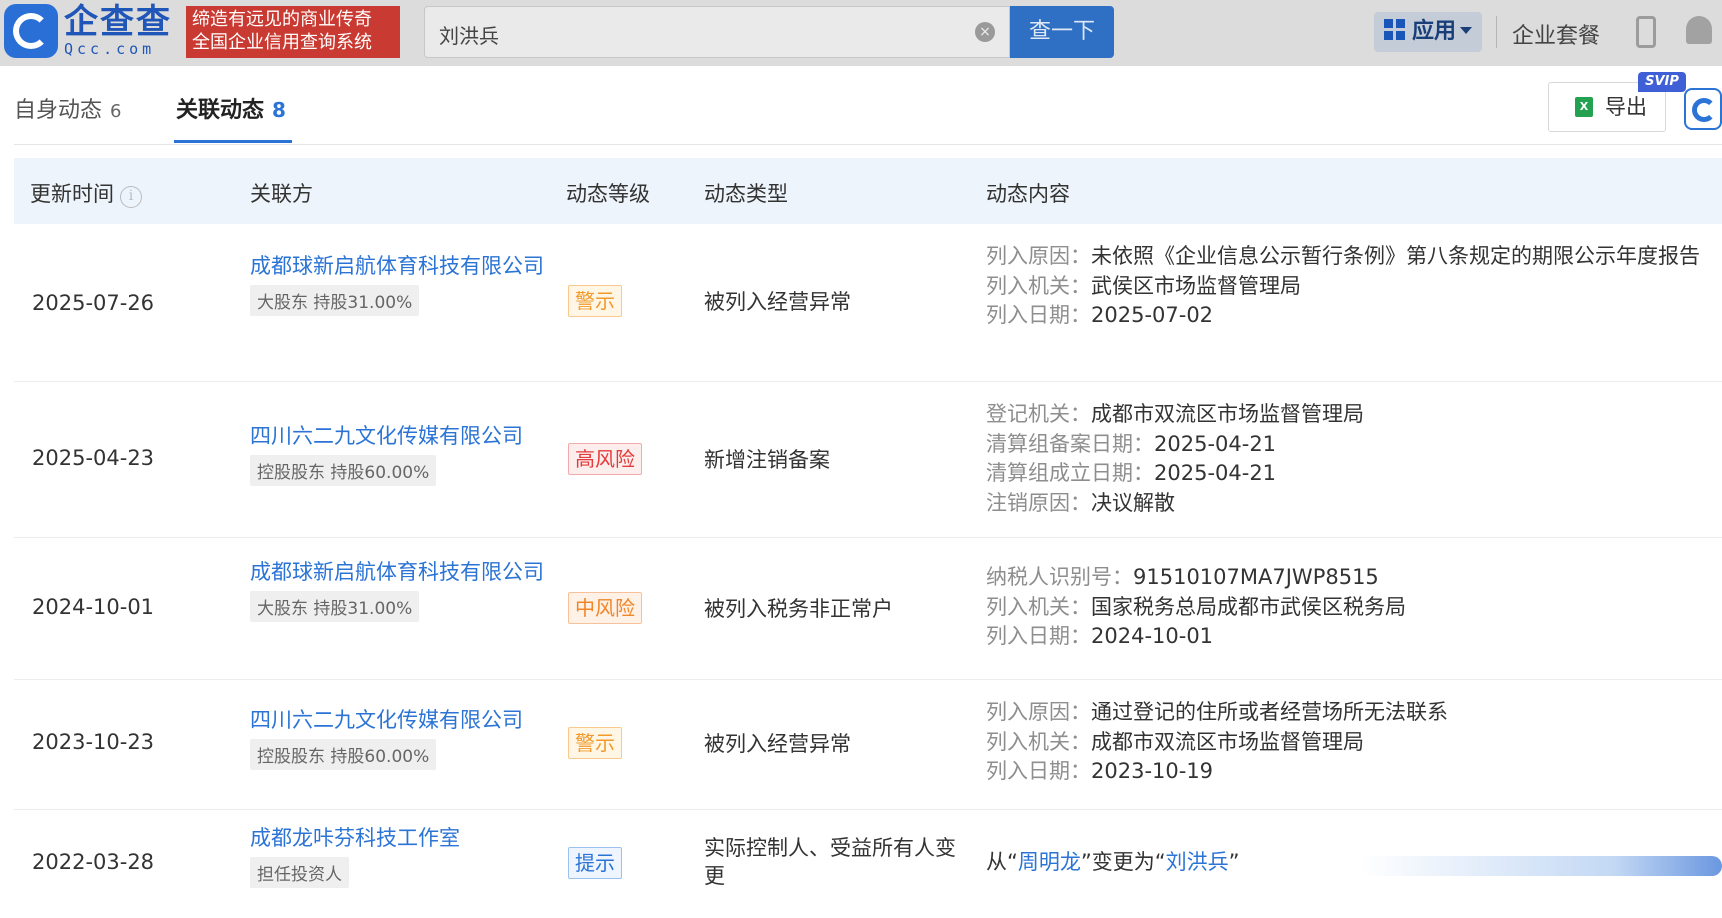 Image resolution: width=1722 pixels, height=918 pixels. Describe the element at coordinates (1062, 32) in the screenshot. I see `search-button: 查一下` at that location.